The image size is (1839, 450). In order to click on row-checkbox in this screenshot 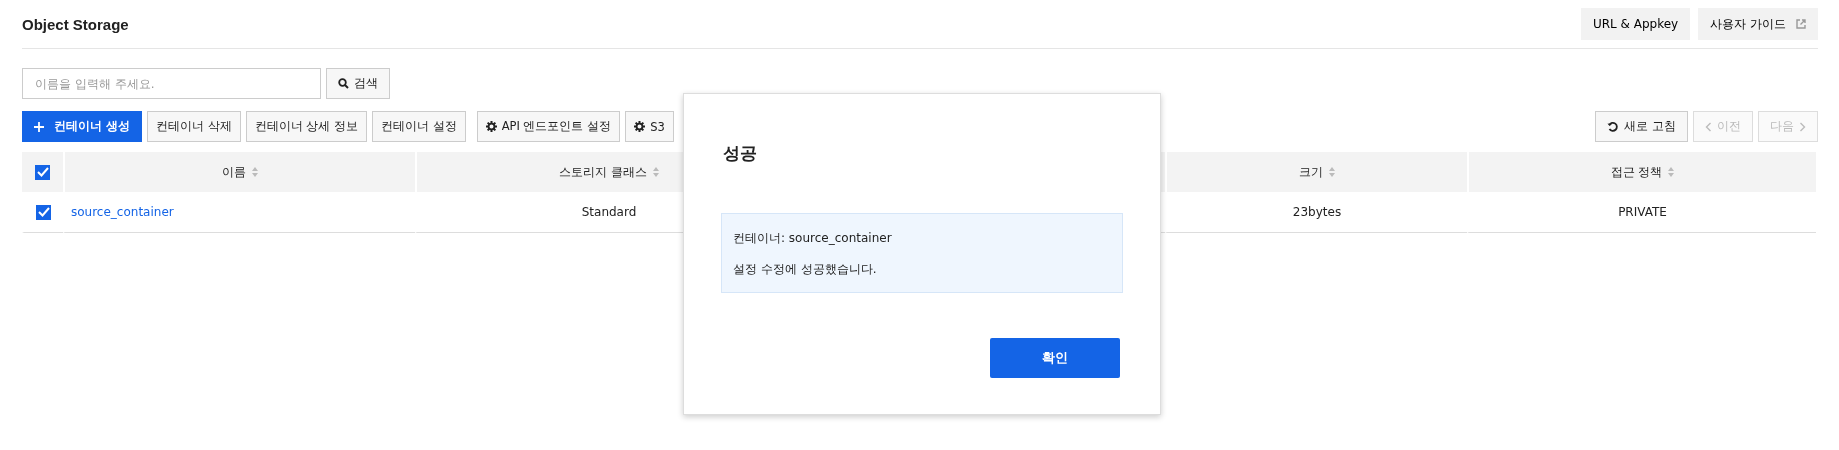, I will do `click(43, 212)`.